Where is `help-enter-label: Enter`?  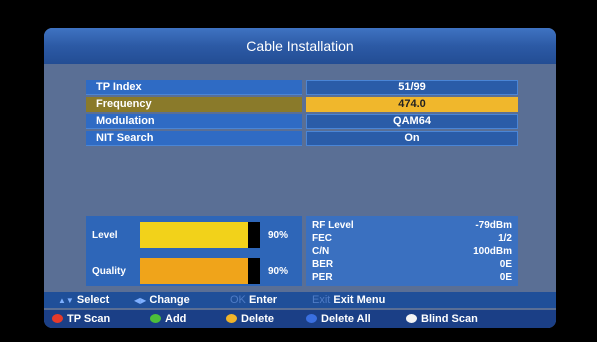 help-enter-label: Enter is located at coordinates (263, 300).